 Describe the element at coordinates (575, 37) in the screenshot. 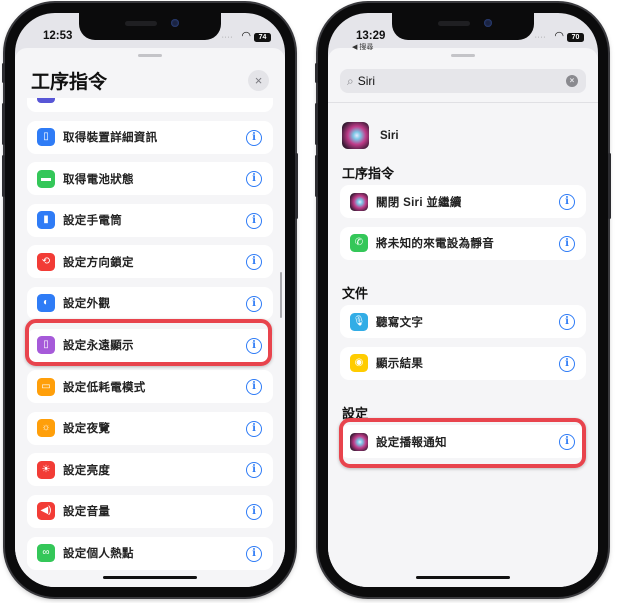

I see `battery-icon: 70` at that location.